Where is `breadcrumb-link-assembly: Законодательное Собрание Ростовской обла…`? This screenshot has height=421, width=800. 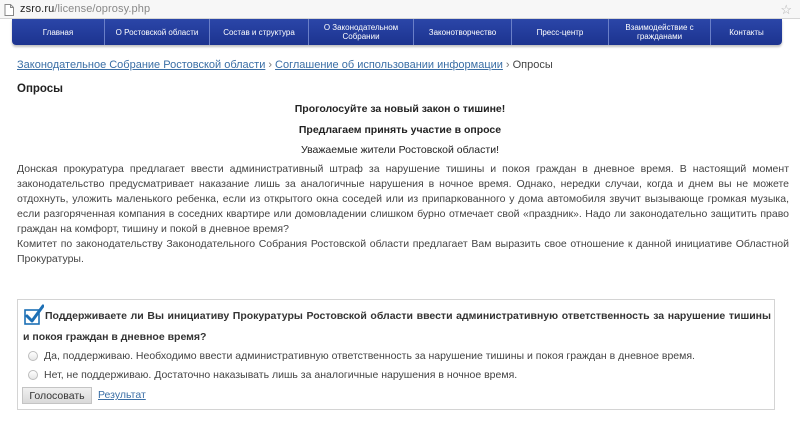
breadcrumb-link-assembly: Законодательное Собрание Ростовской обла… is located at coordinates (141, 65).